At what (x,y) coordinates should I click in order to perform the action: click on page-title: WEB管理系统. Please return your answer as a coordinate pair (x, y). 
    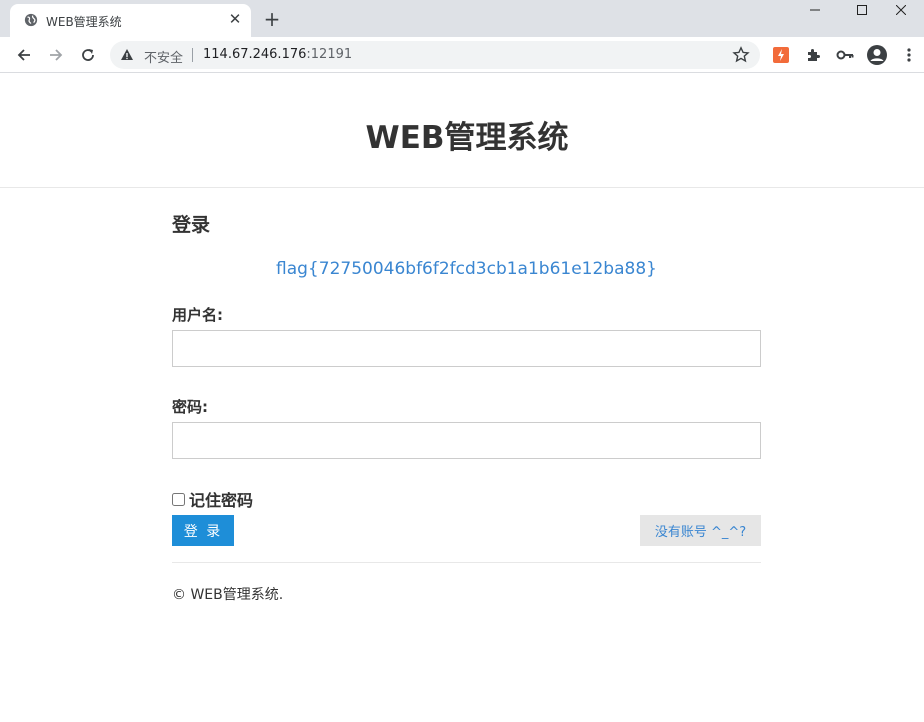
    Looking at the image, I should click on (467, 138).